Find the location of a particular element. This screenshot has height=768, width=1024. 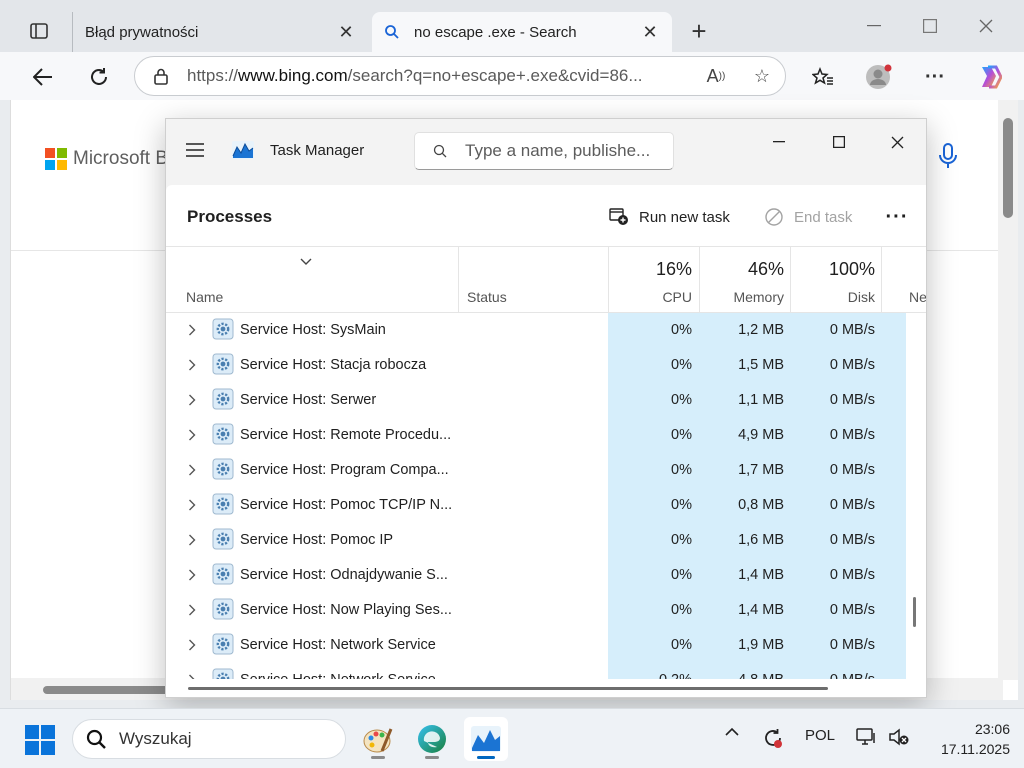

process-row: Service Host: SysMain 0% 1,2 MB 0 MB/s is located at coordinates (536, 330).